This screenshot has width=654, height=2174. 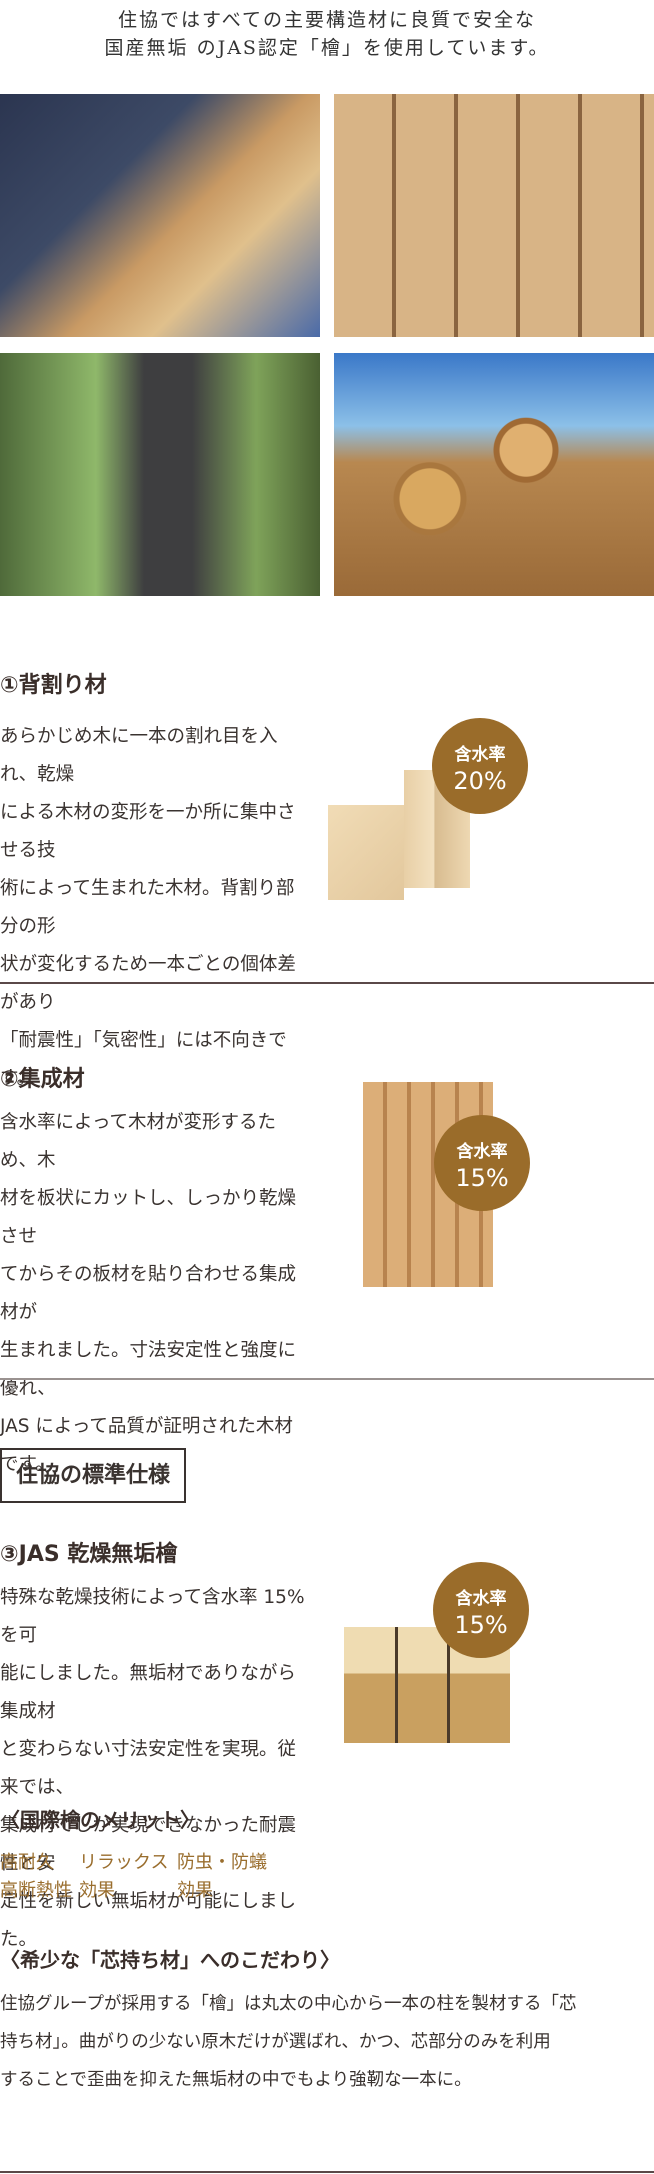 What do you see at coordinates (494, 474) in the screenshot?
I see `log-pile-photo` at bounding box center [494, 474].